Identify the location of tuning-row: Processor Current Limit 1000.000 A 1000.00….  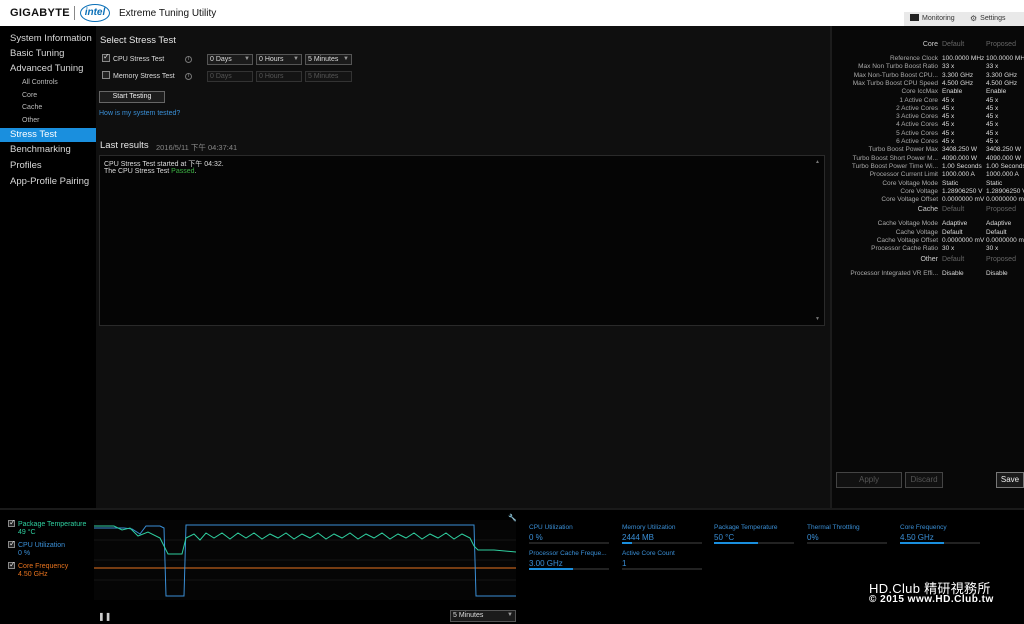
(928, 175).